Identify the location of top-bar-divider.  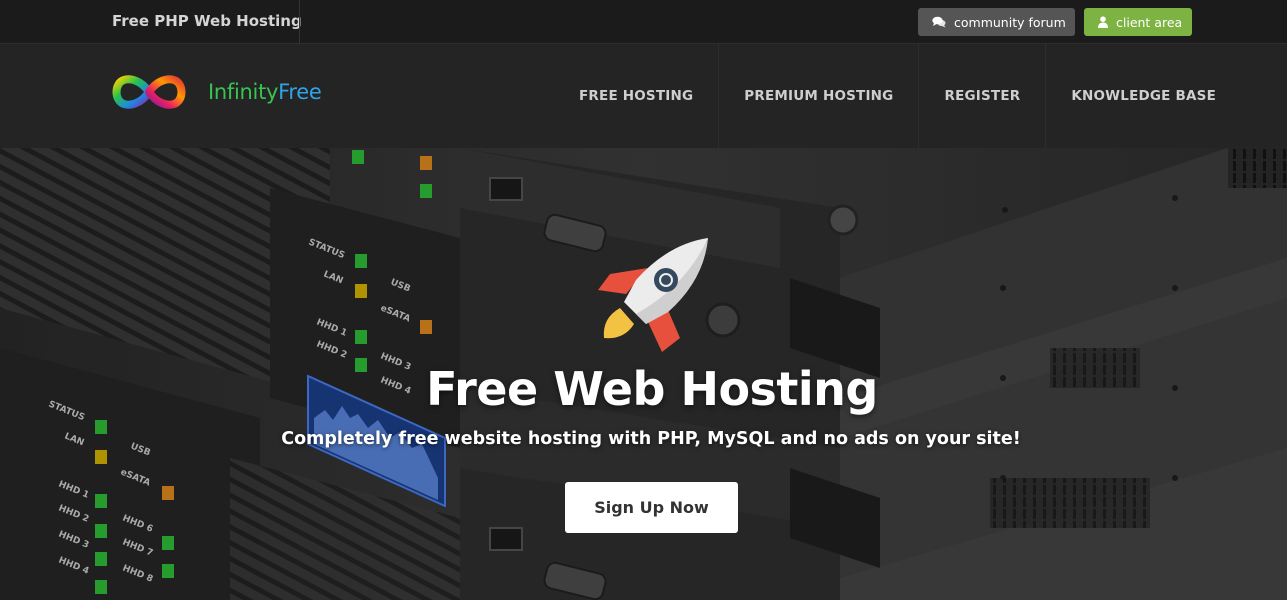
(299, 22).